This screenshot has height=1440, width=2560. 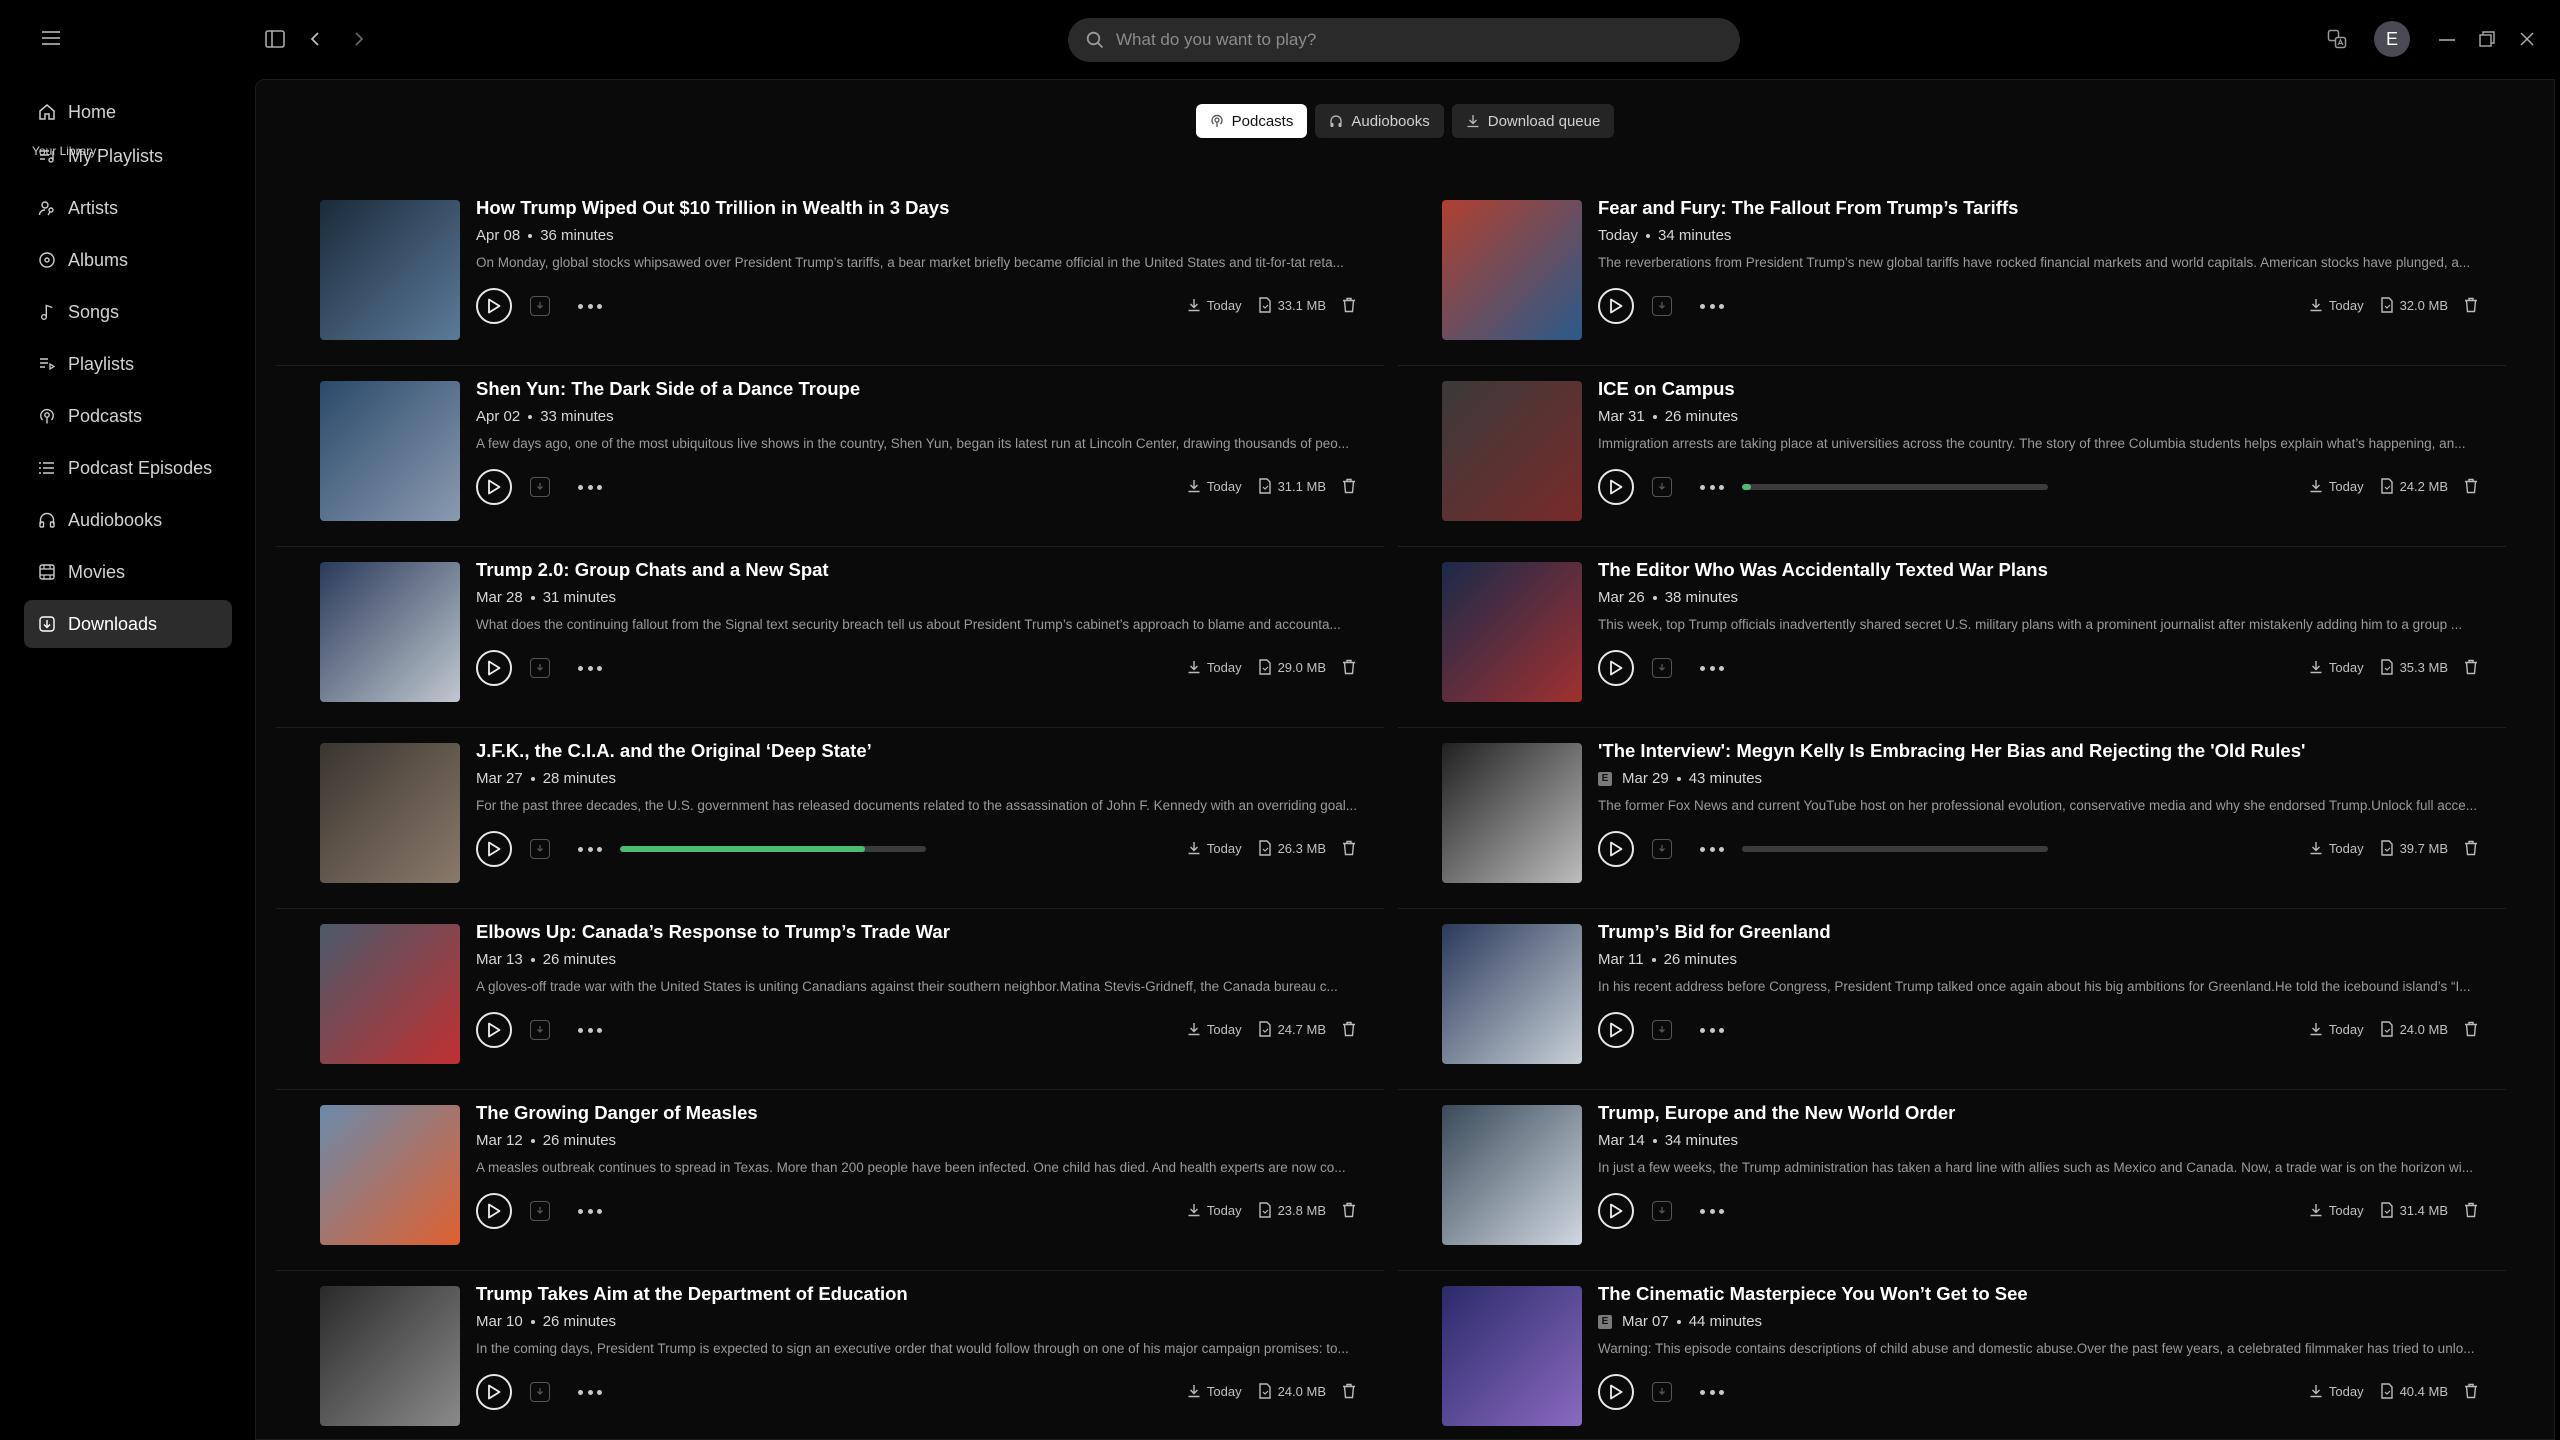 I want to click on search-bar, so click(x=1404, y=40).